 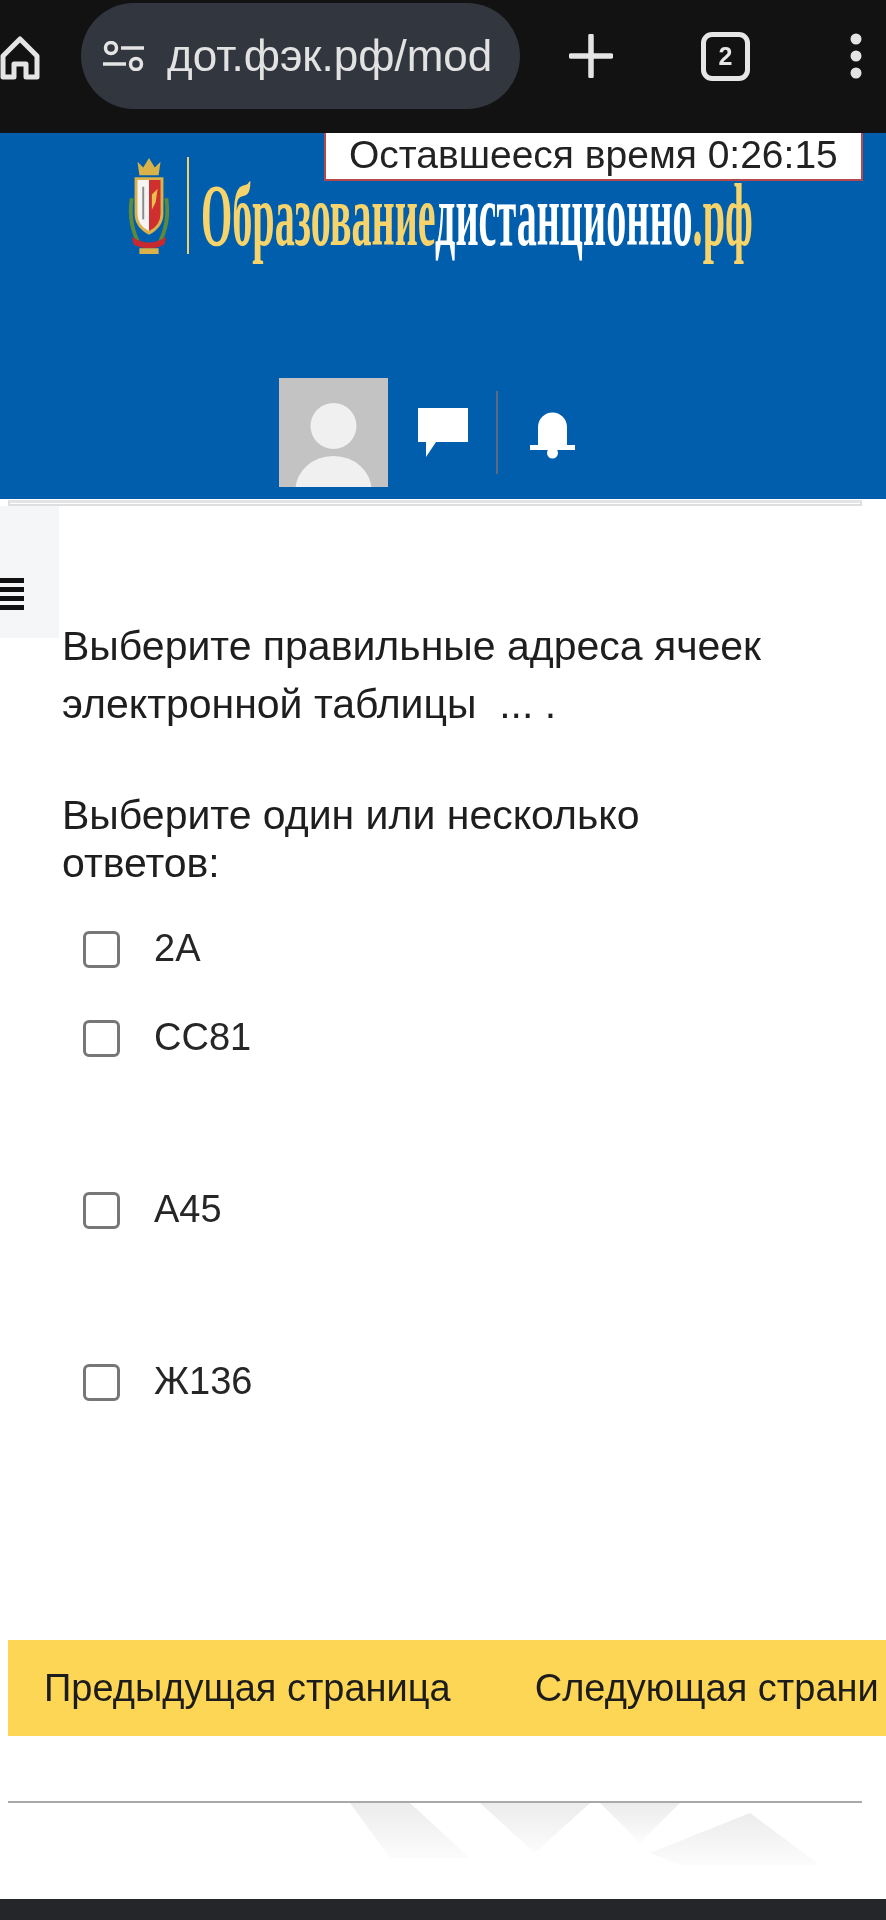 What do you see at coordinates (477, 224) in the screenshot?
I see `site-logo-text: Образованиедистанционно.рф` at bounding box center [477, 224].